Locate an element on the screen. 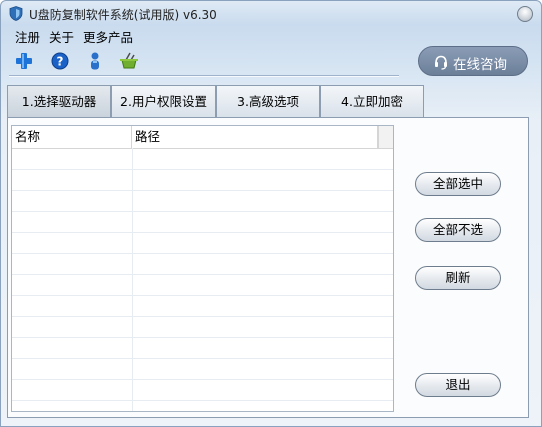  tab-advanced-options: 3.高级选项 is located at coordinates (268, 101).